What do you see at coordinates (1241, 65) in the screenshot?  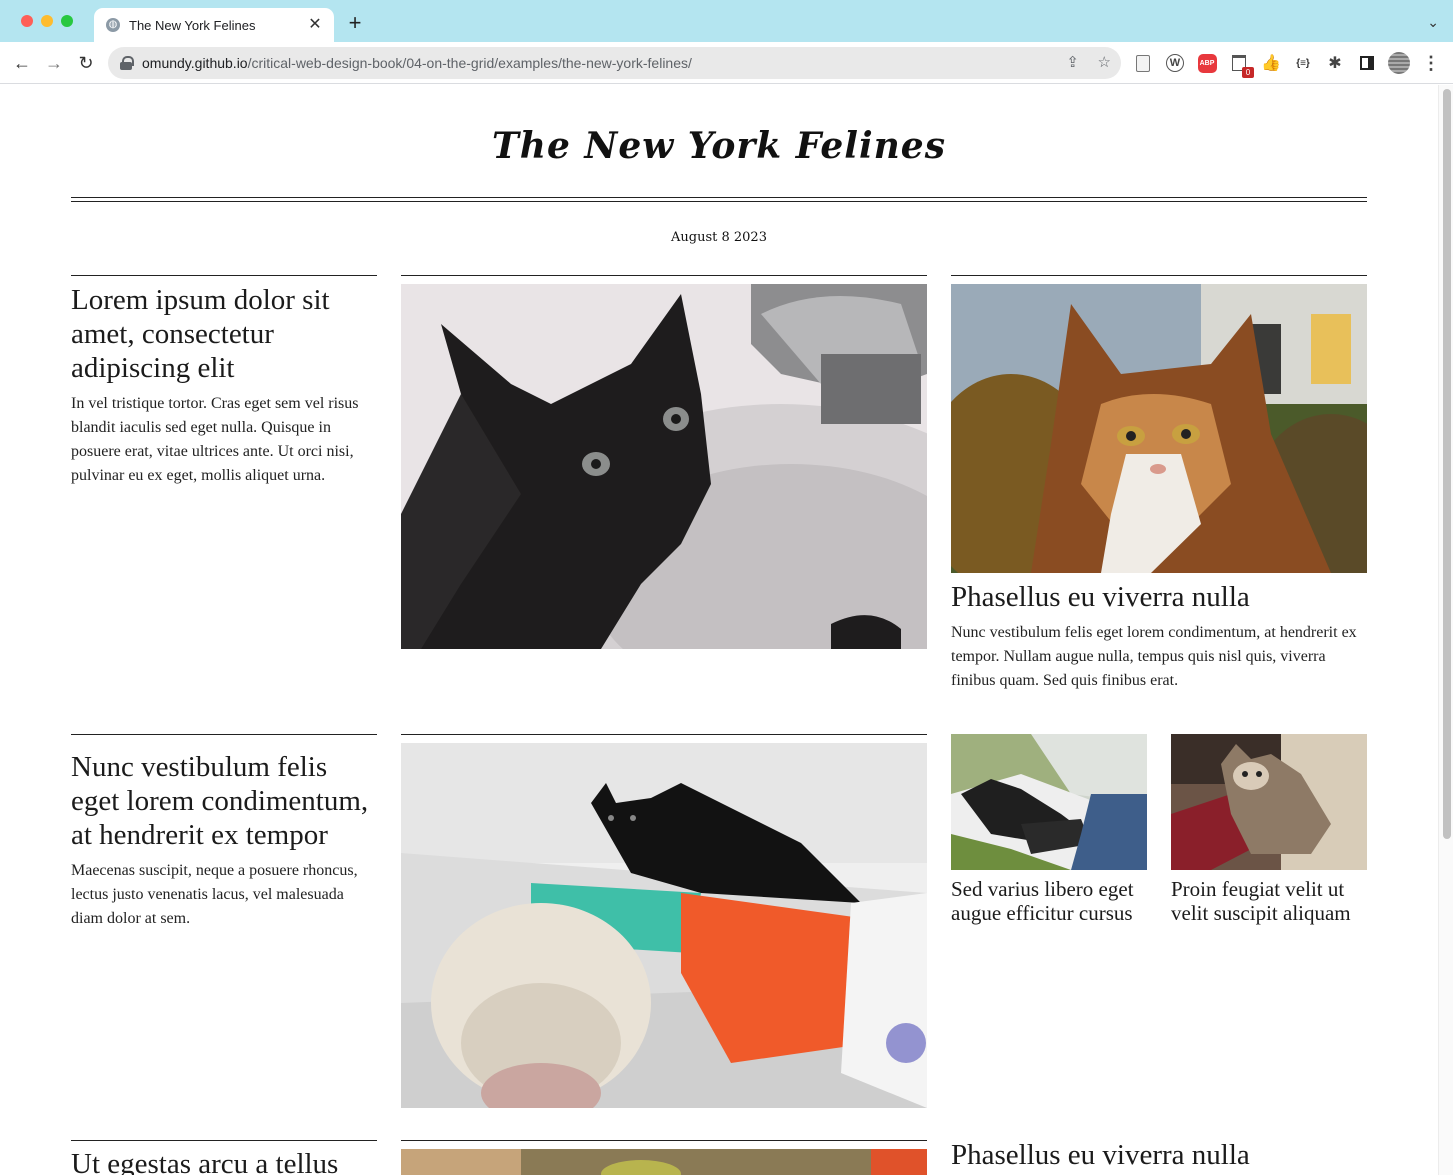 I see `trash-extension-icon: 0` at bounding box center [1241, 65].